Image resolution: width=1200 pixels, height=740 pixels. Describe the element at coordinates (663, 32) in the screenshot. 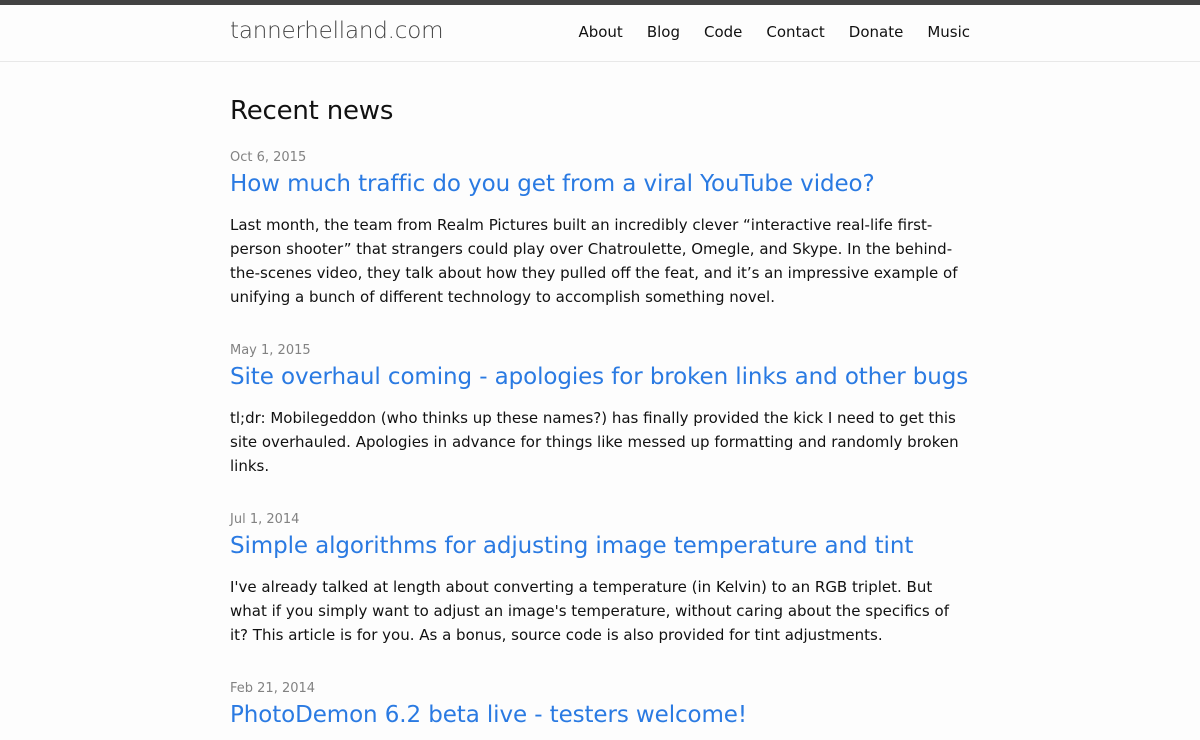

I see `nav-blog-link: Blog` at that location.